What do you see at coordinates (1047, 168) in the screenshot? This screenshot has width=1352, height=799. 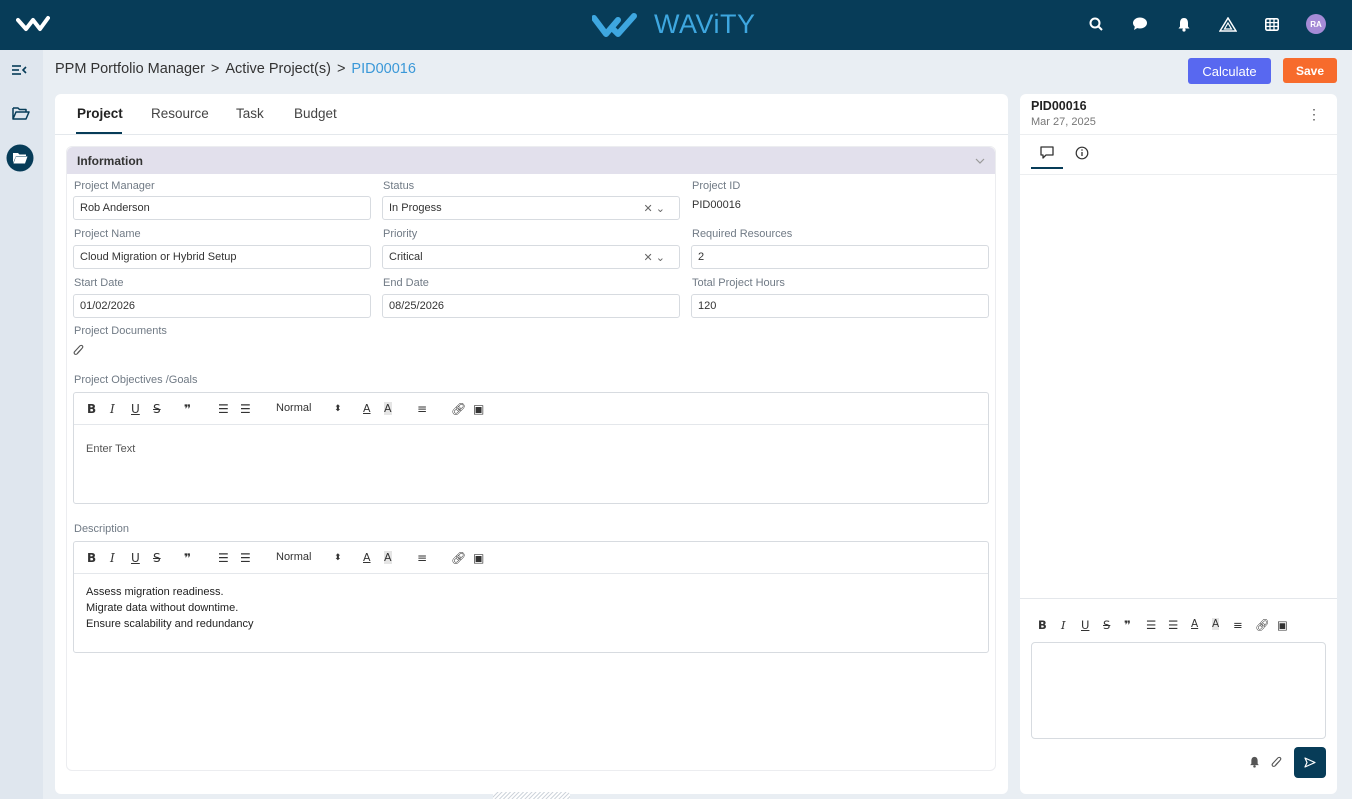 I see `active-side-tab-indicator` at bounding box center [1047, 168].